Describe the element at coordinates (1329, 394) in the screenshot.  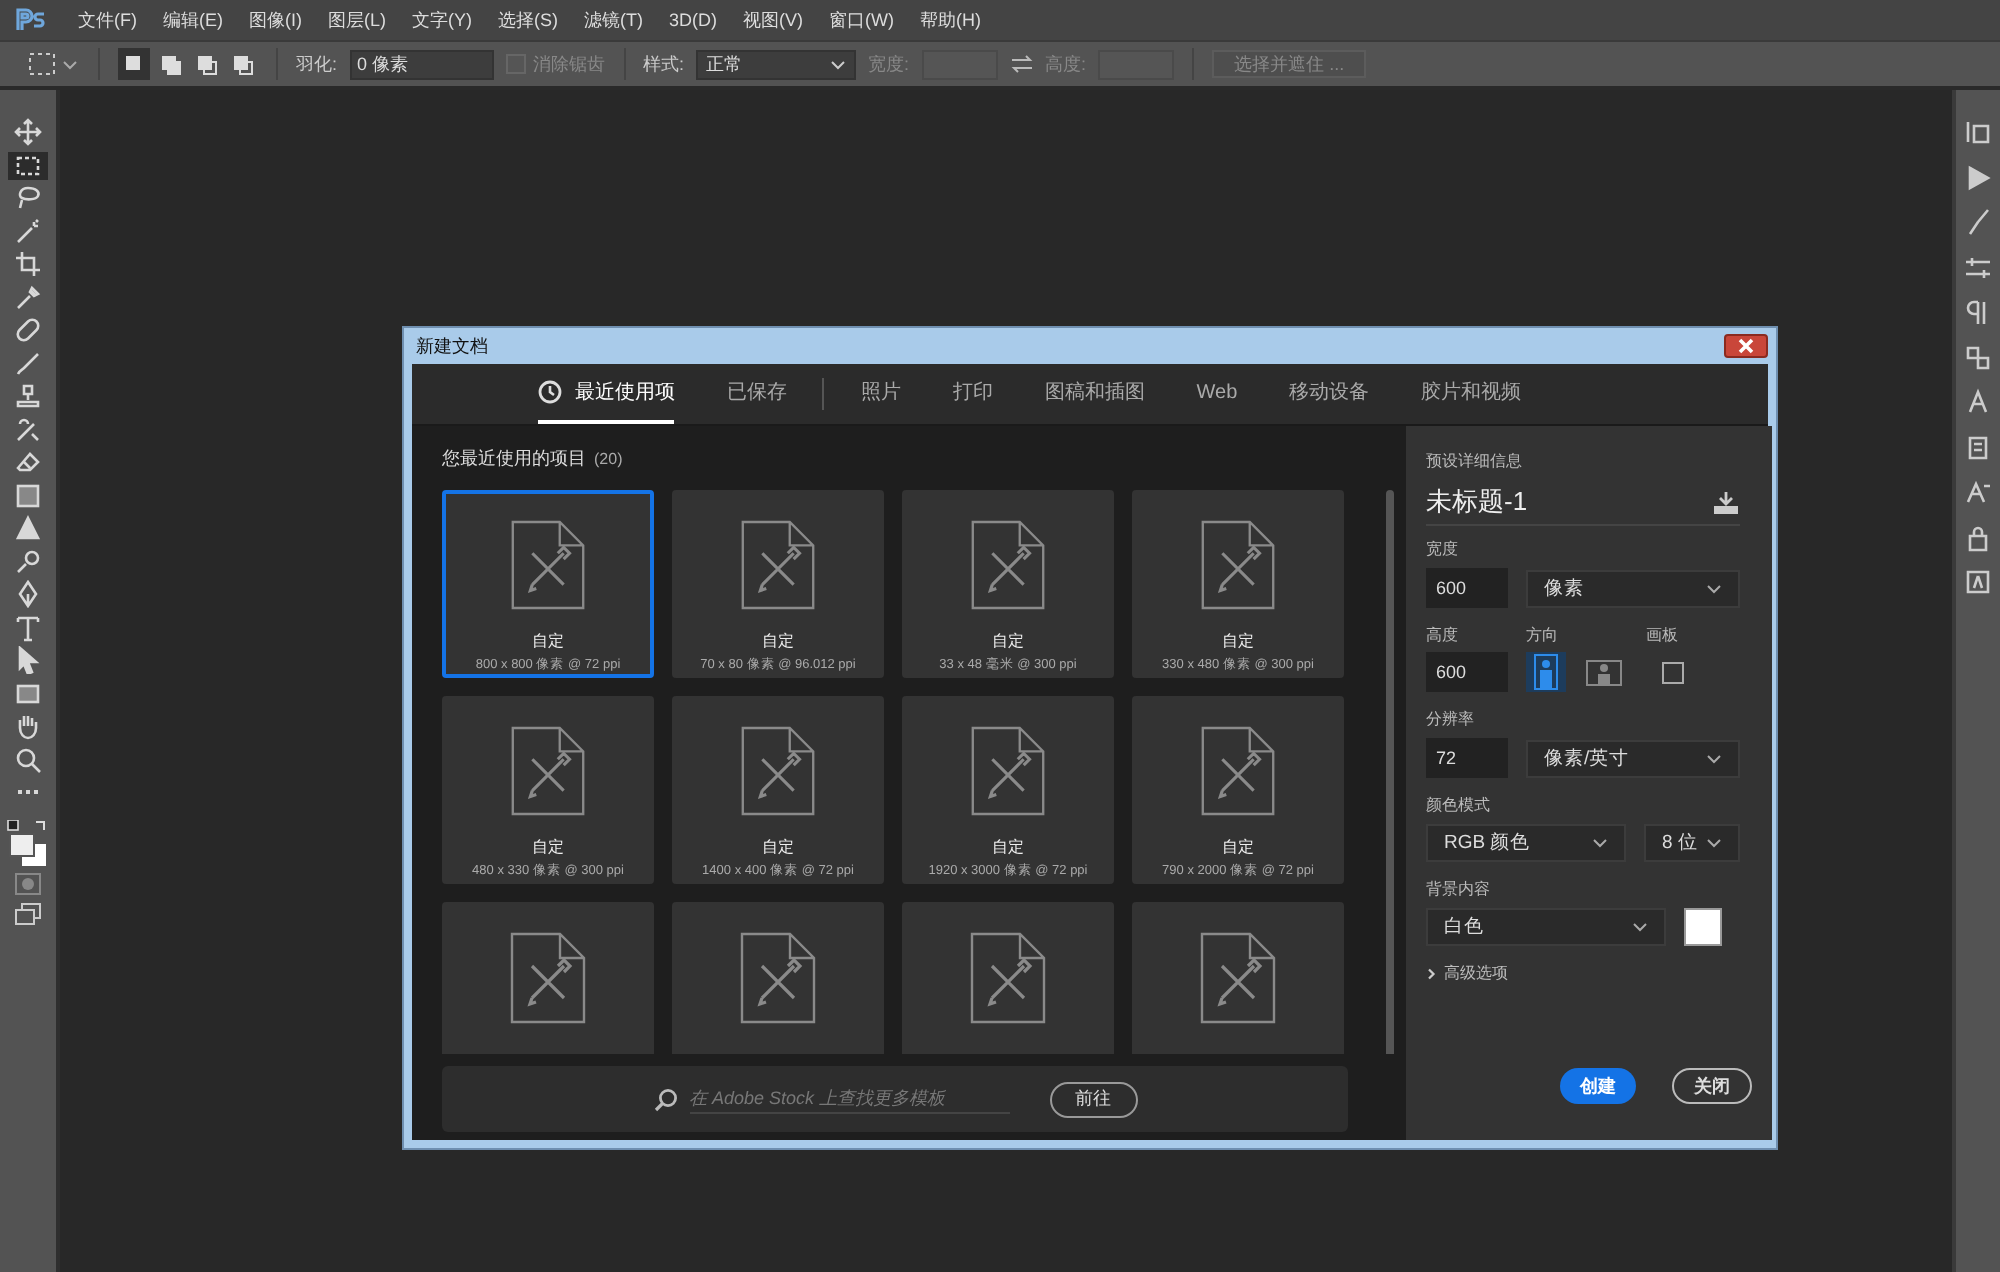
I see `tab: 移动设备` at that location.